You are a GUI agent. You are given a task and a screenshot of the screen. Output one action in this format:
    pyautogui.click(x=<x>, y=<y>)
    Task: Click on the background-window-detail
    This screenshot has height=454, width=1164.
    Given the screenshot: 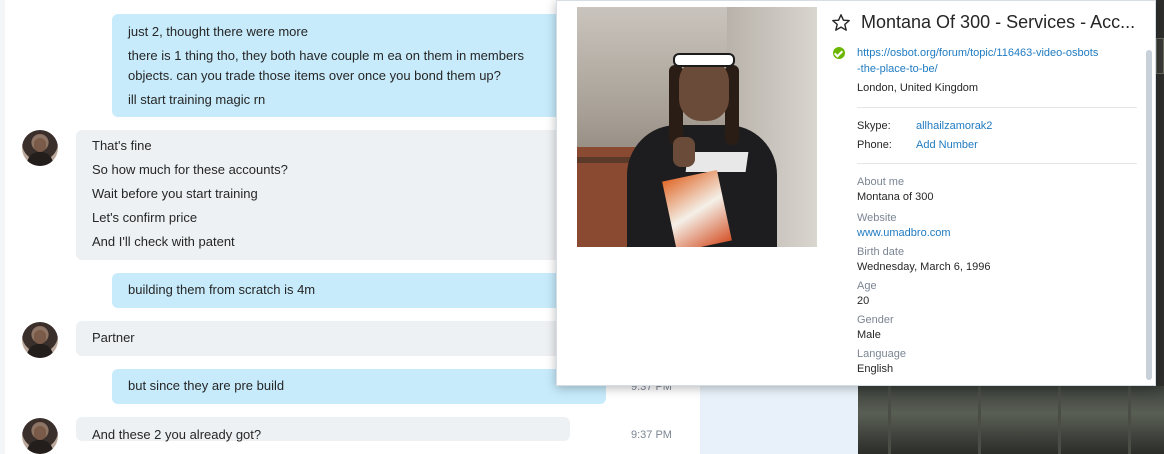 What is the action you would take?
    pyautogui.click(x=1011, y=420)
    